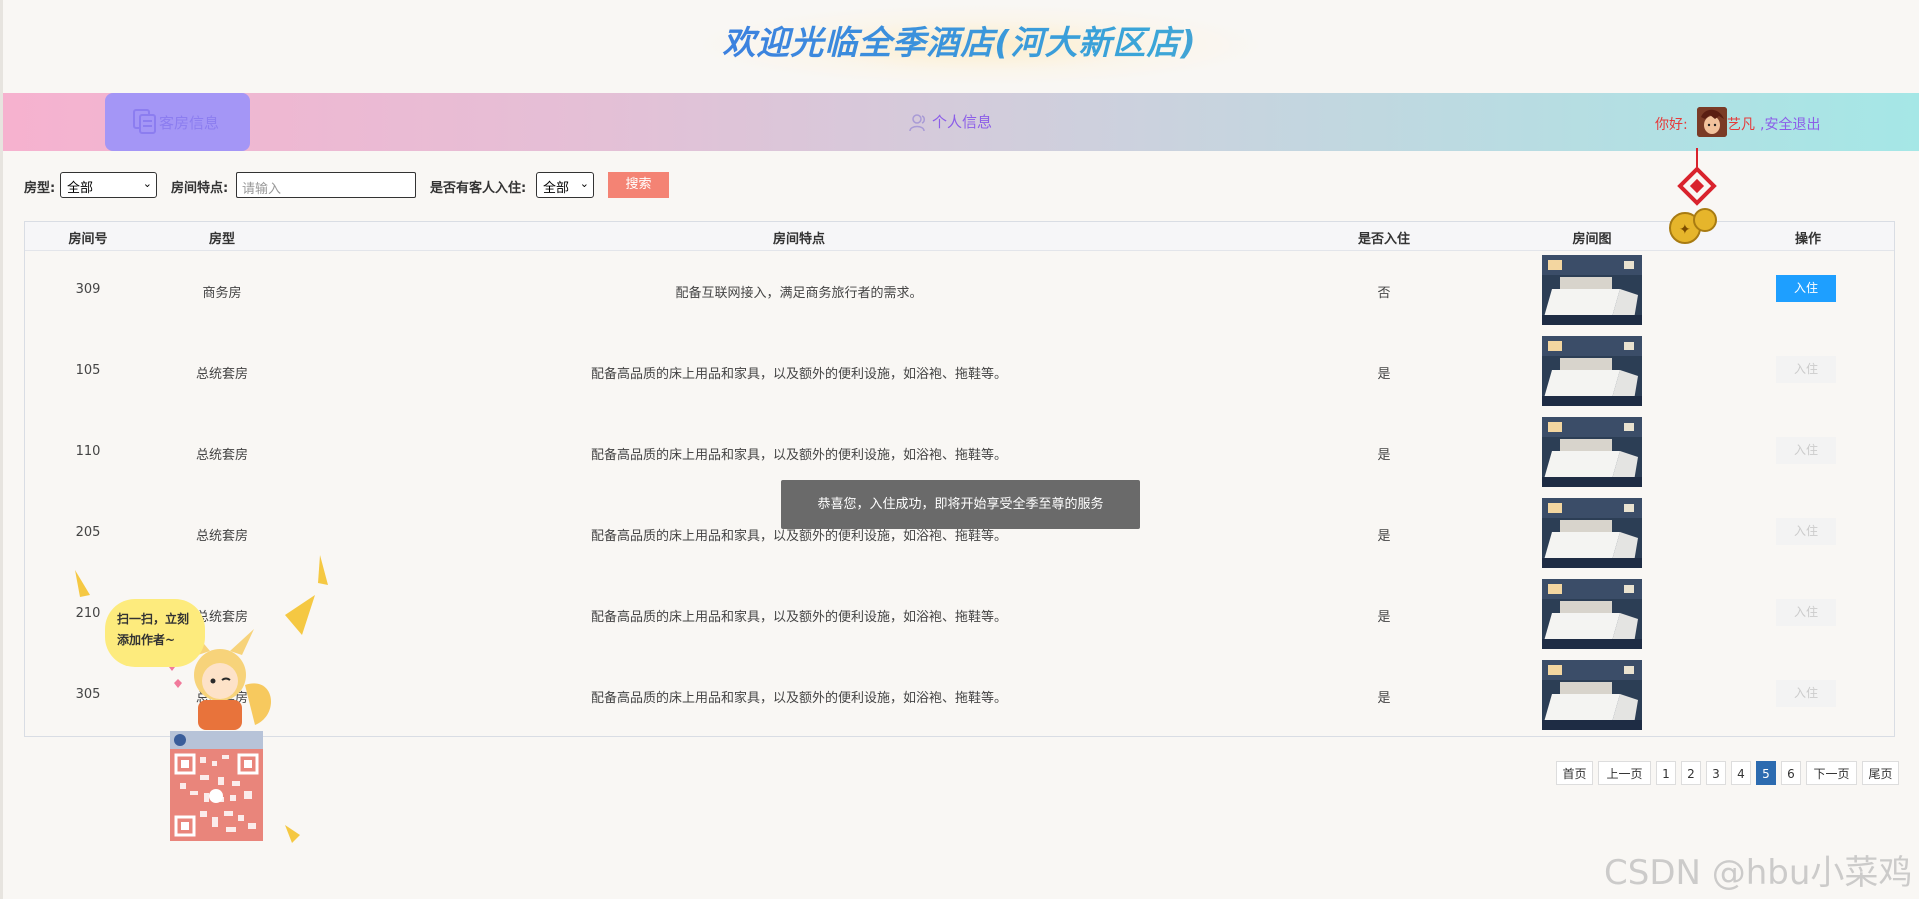 Image resolution: width=1919 pixels, height=899 pixels. I want to click on feature-placeholder: 请输入, so click(262, 189).